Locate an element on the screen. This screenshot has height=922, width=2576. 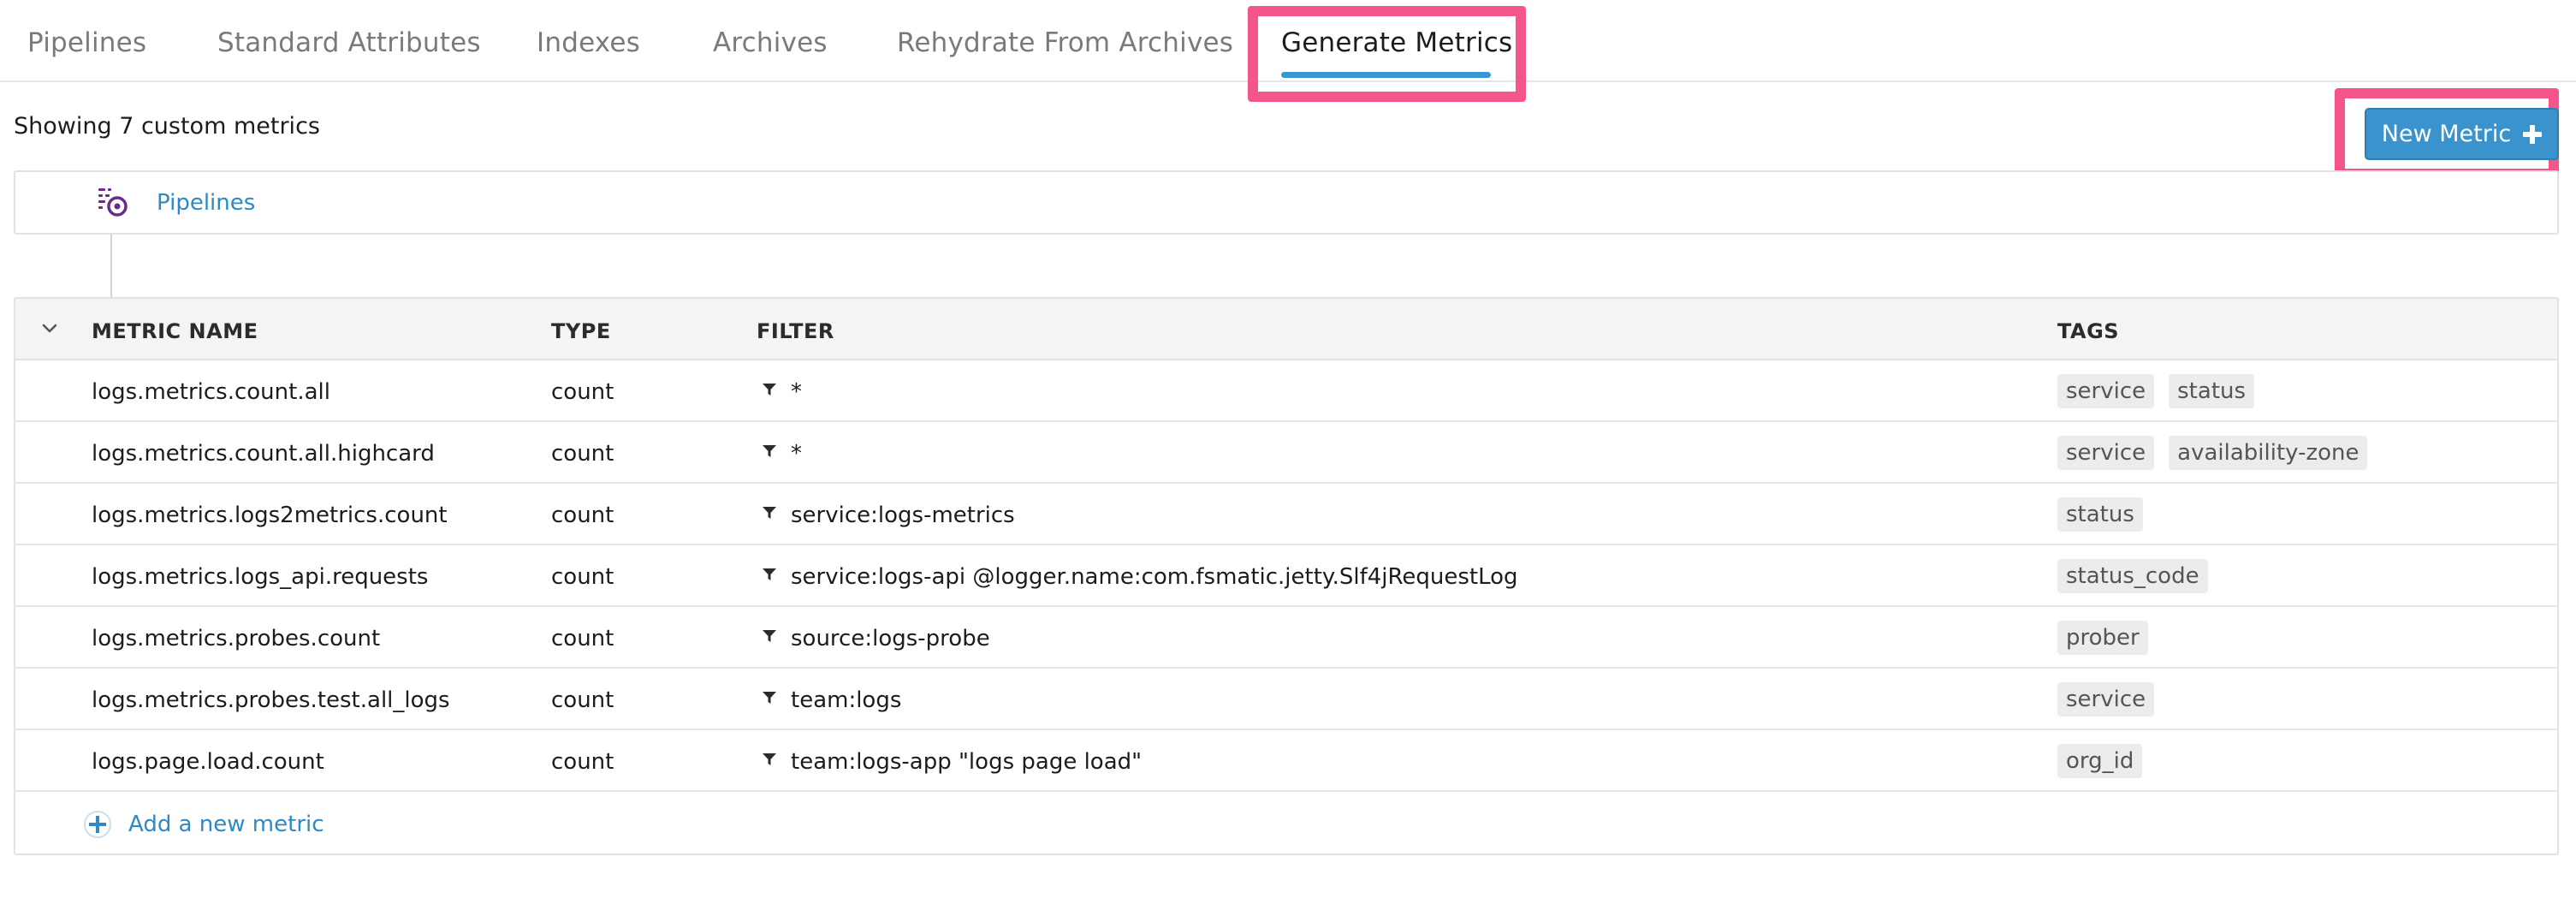
plus-icon is located at coordinates (2533, 134).